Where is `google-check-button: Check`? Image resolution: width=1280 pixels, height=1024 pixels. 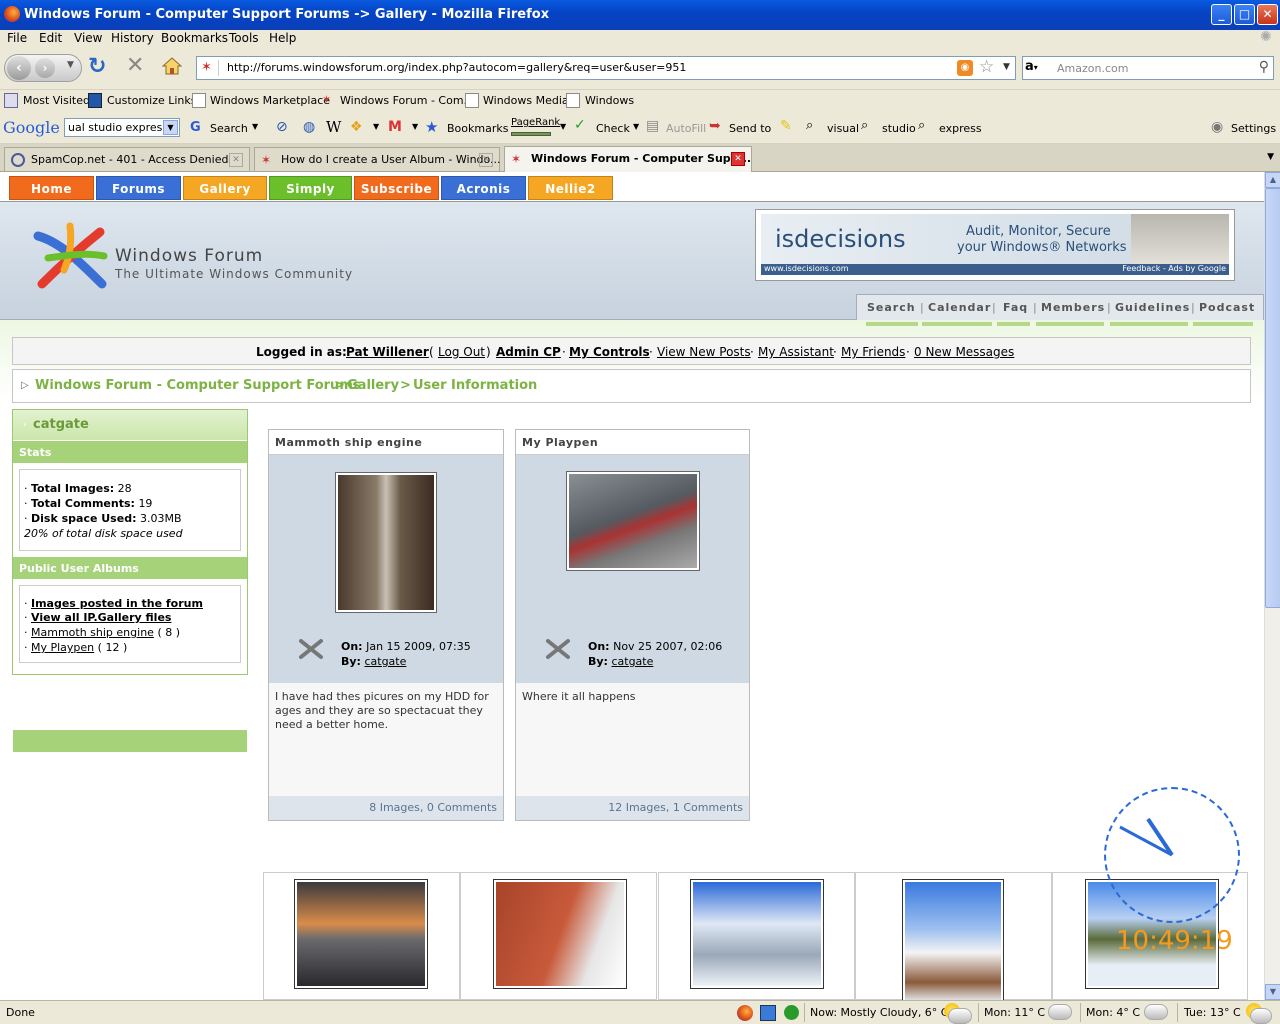 google-check-button: Check is located at coordinates (613, 128).